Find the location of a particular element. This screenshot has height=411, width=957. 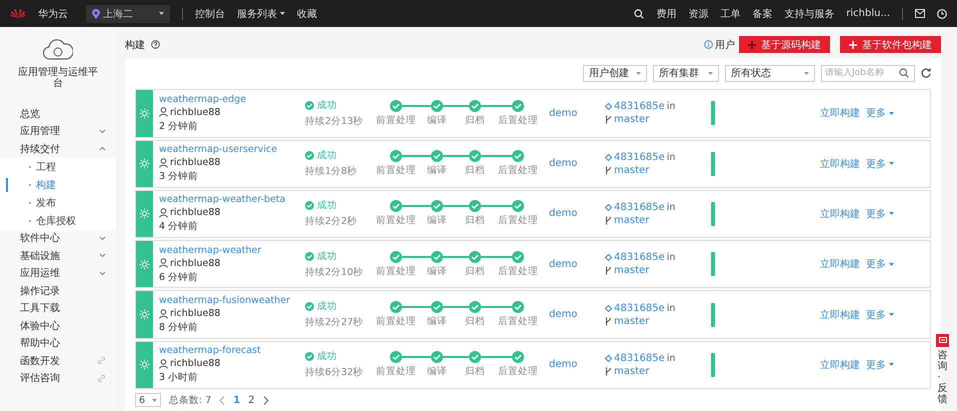

sidebar-item: 体验中心 is located at coordinates (58, 325).